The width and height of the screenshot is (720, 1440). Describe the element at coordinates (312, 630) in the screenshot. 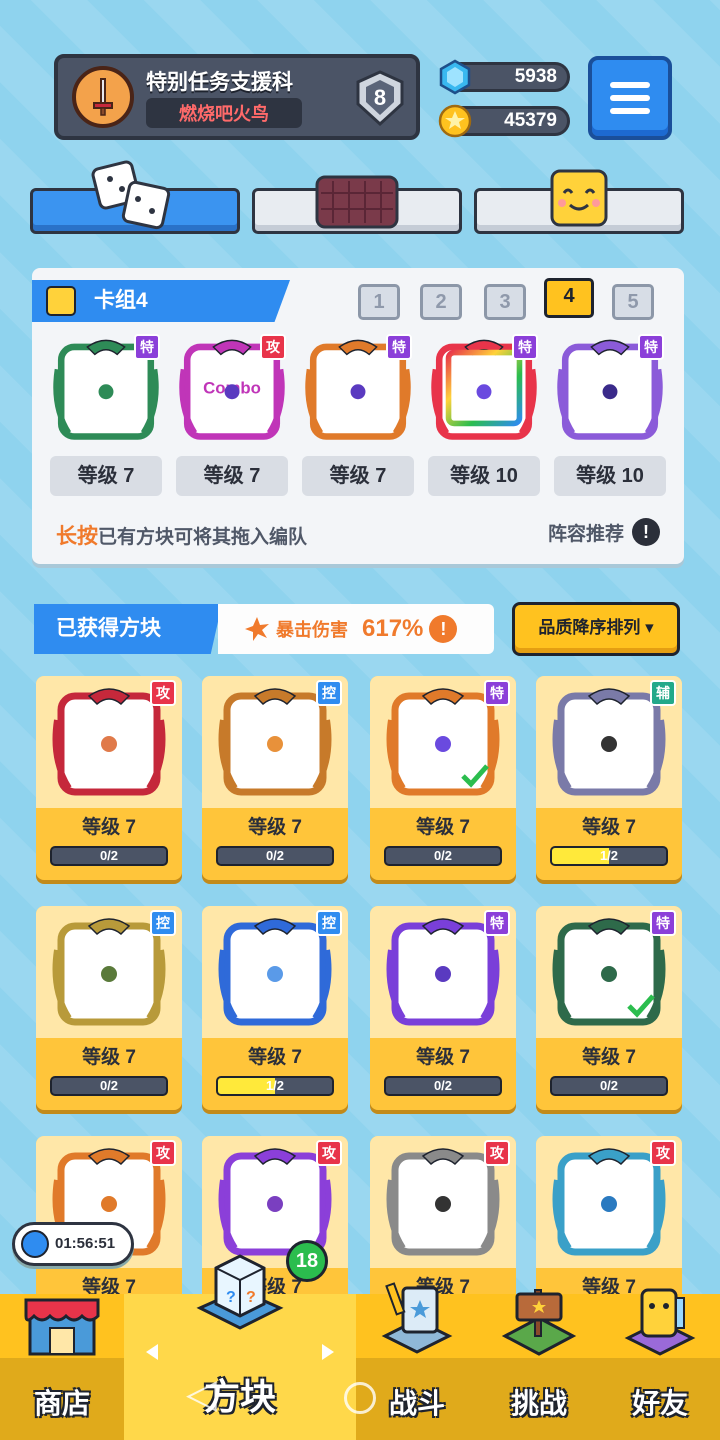

I see `crit-damage-label: 暴击伤害` at that location.